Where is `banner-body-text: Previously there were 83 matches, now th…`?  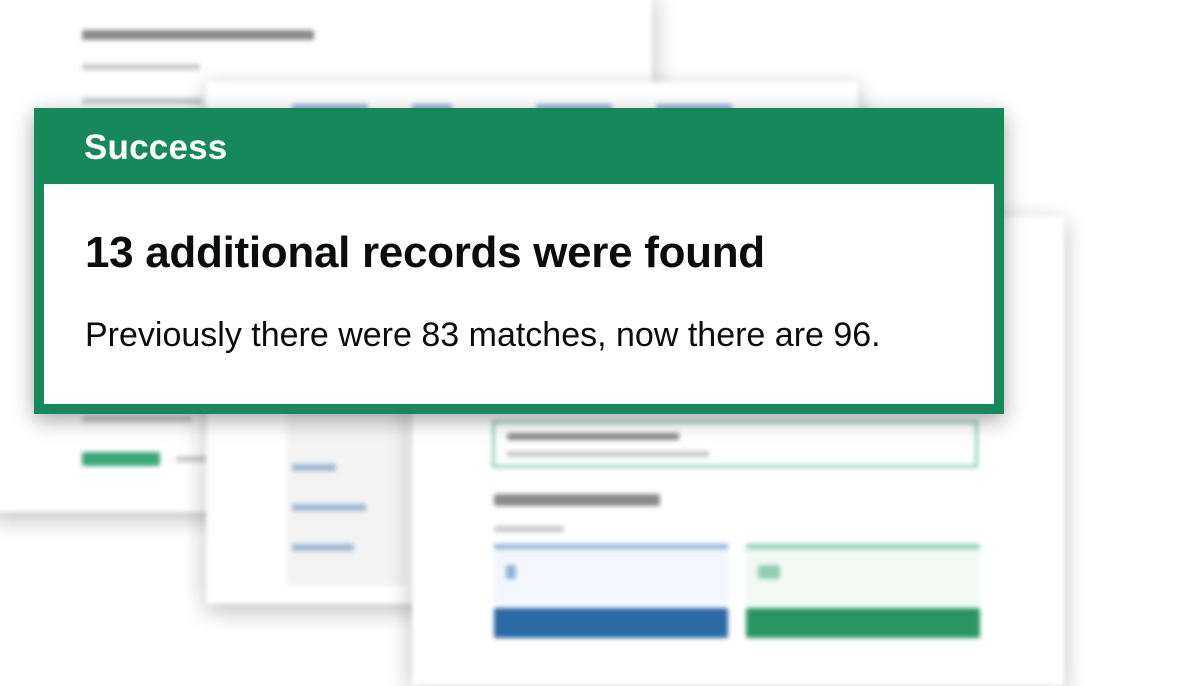
banner-body-text: Previously there were 83 matches, now th… is located at coordinates (483, 335).